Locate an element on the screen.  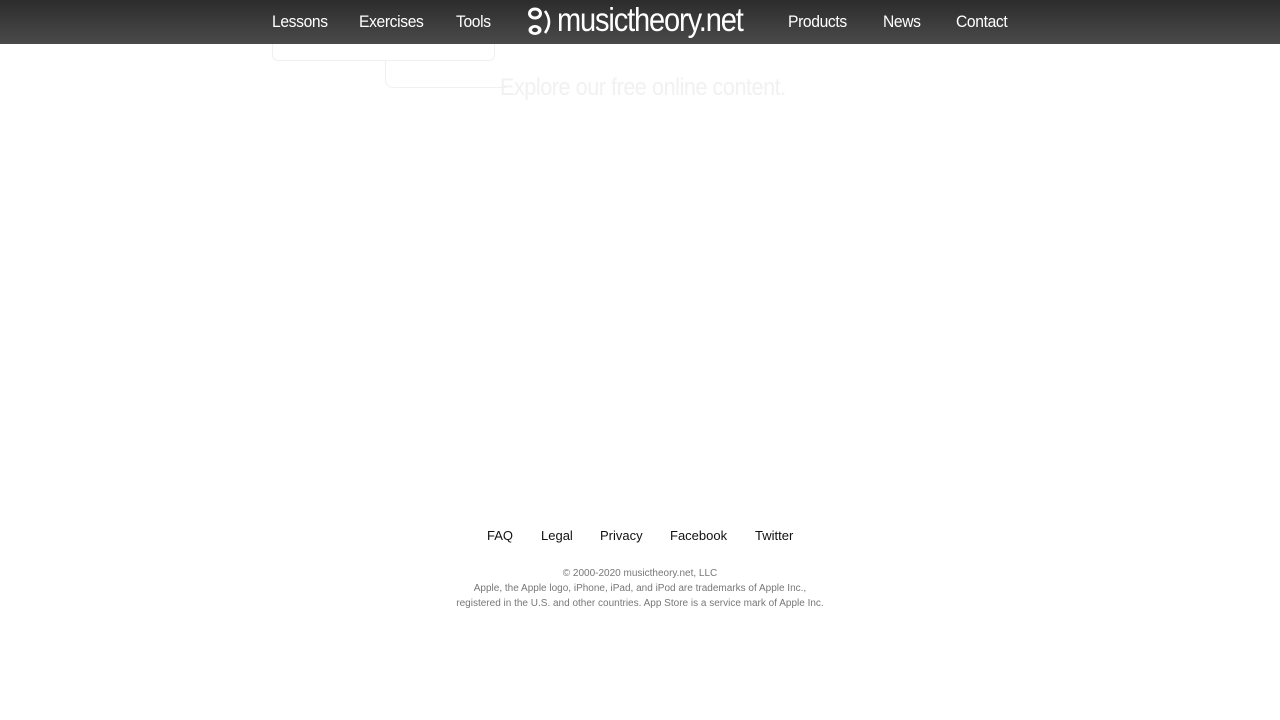
footer-link-legal: Legal is located at coordinates (557, 536).